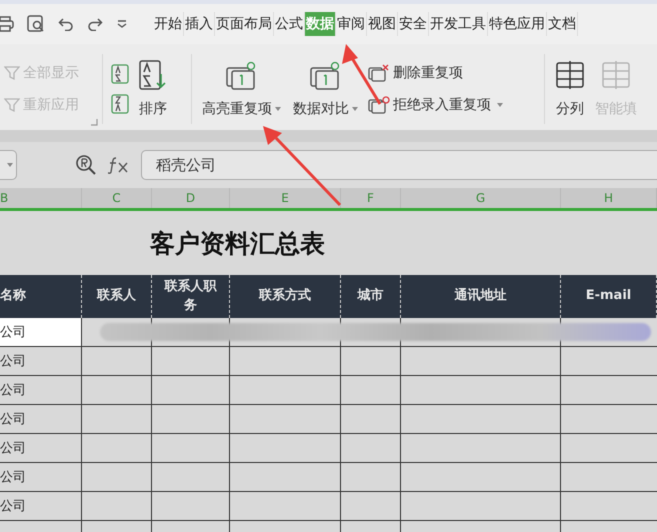 The width and height of the screenshot is (657, 532). What do you see at coordinates (413, 24) in the screenshot?
I see `ribbon-tab: 安全` at bounding box center [413, 24].